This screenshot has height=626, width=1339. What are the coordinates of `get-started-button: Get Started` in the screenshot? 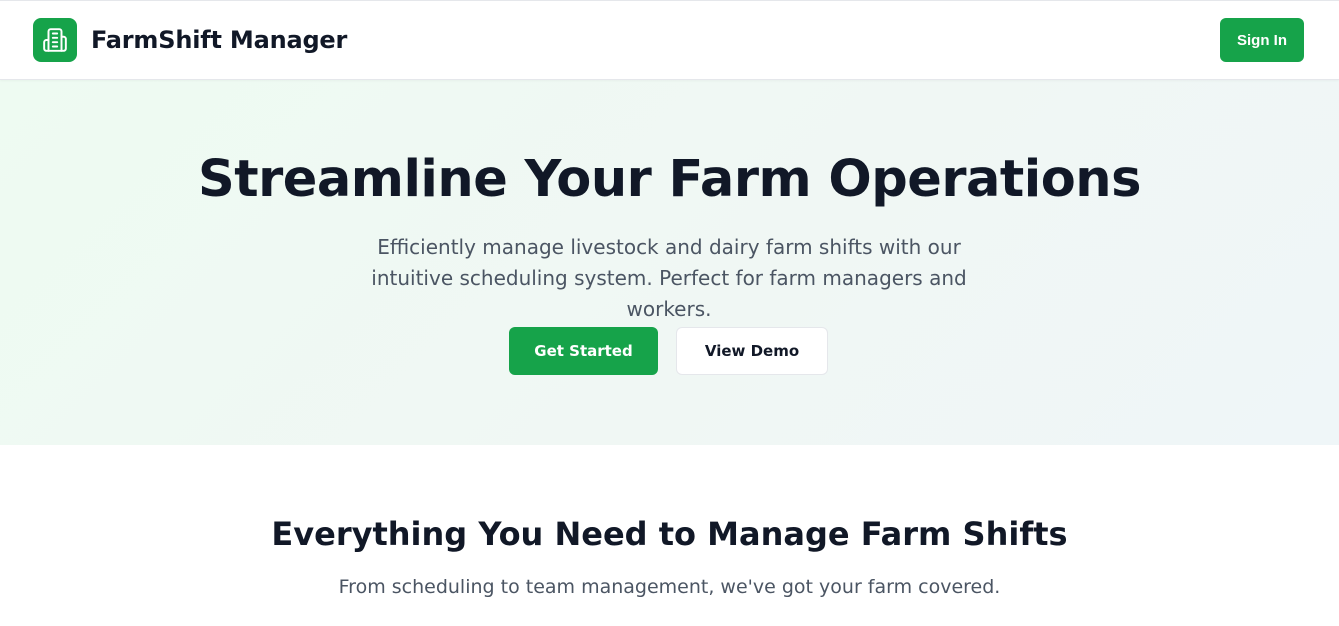 It's located at (583, 351).